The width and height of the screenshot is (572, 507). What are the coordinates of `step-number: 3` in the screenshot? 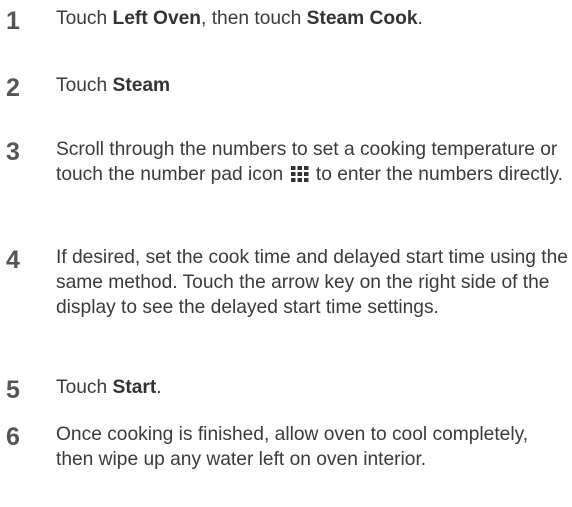 It's located at (13, 152).